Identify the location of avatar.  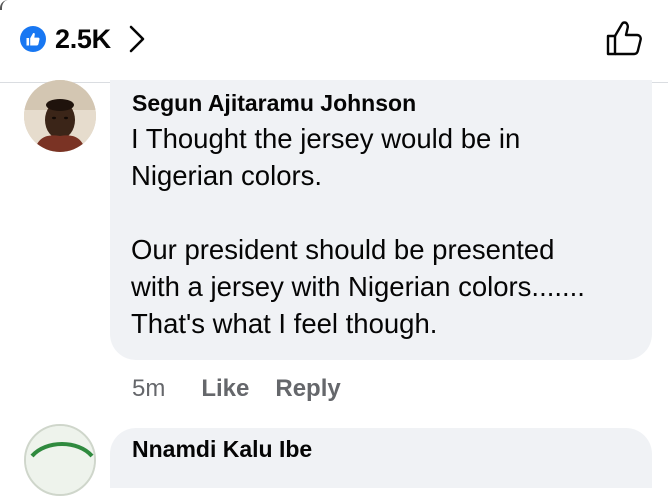
(60, 116).